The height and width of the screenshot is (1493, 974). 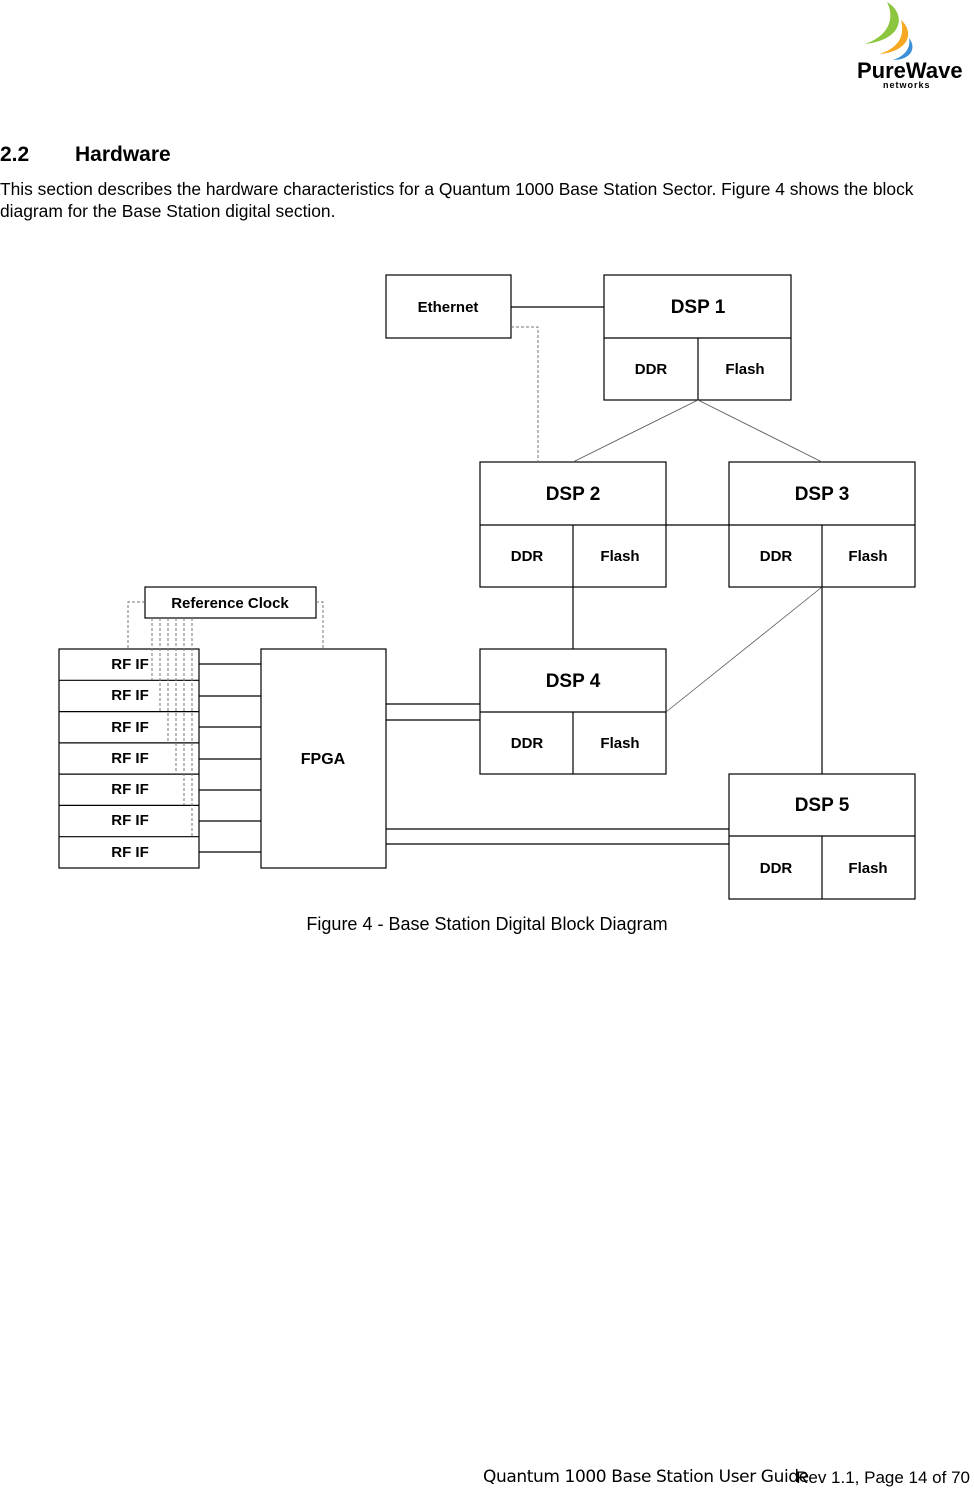 I want to click on section-heading: 2.2 Hardware, so click(x=85, y=155).